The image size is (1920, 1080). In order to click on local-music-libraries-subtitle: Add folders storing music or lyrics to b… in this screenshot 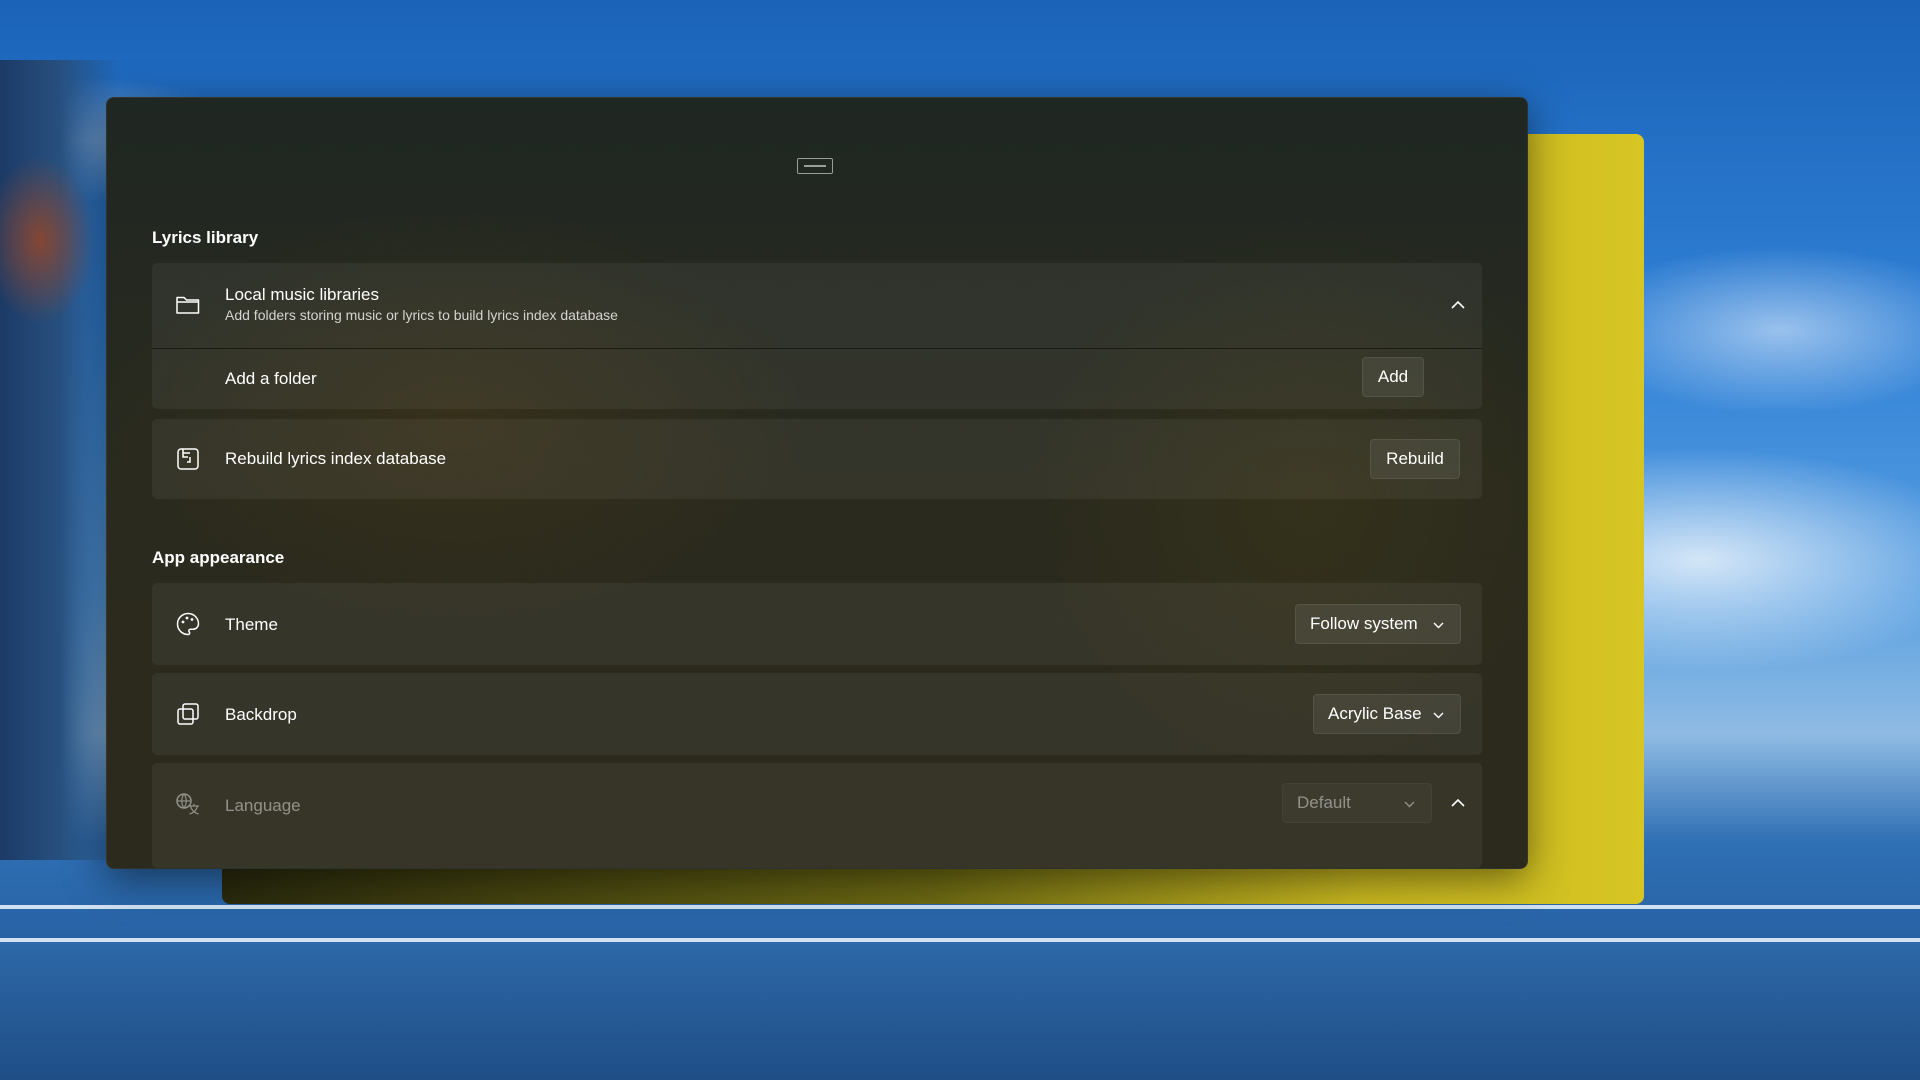, I will do `click(421, 315)`.